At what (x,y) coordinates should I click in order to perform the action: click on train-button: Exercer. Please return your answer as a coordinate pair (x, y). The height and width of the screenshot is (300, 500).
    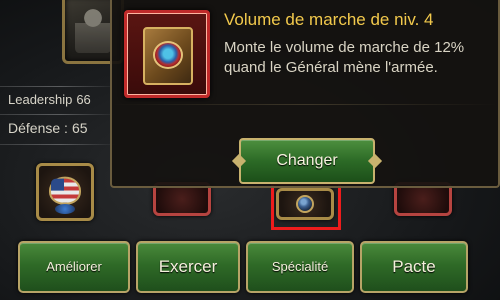
    Looking at the image, I should click on (188, 267).